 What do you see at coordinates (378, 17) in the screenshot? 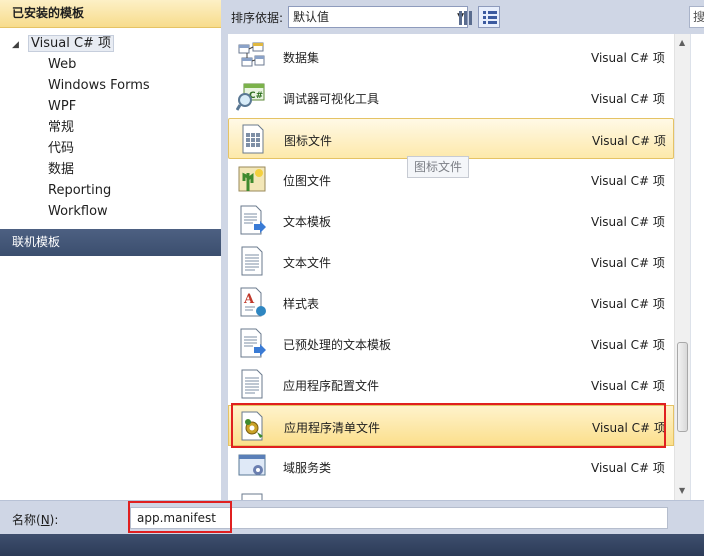
I see `sort-dropdown: 默认值 ▼` at bounding box center [378, 17].